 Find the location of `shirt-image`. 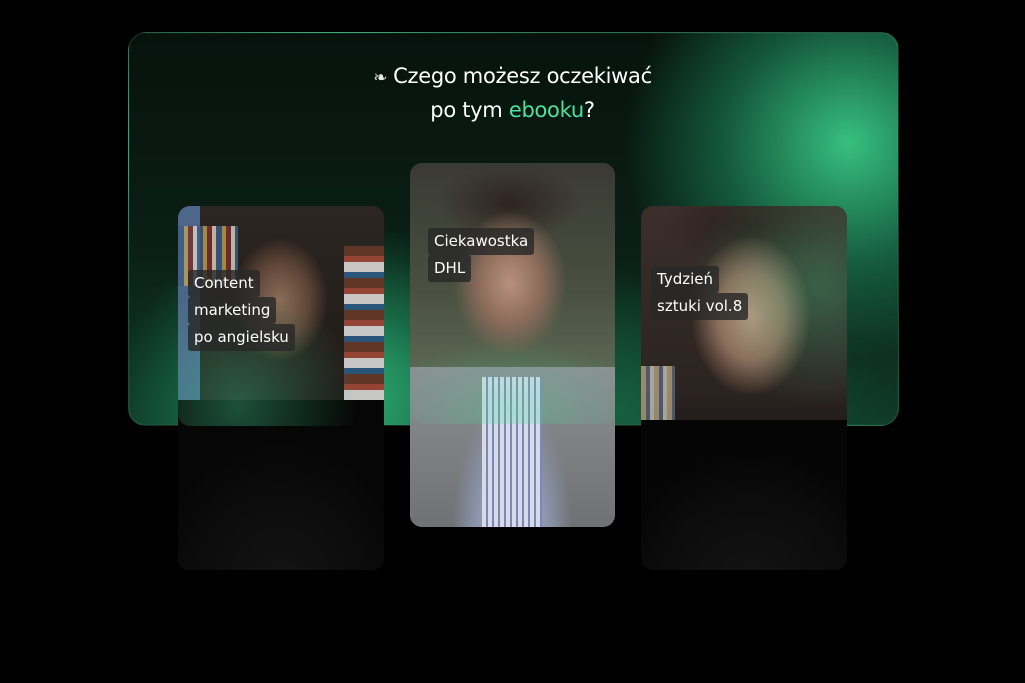

shirt-image is located at coordinates (512, 452).